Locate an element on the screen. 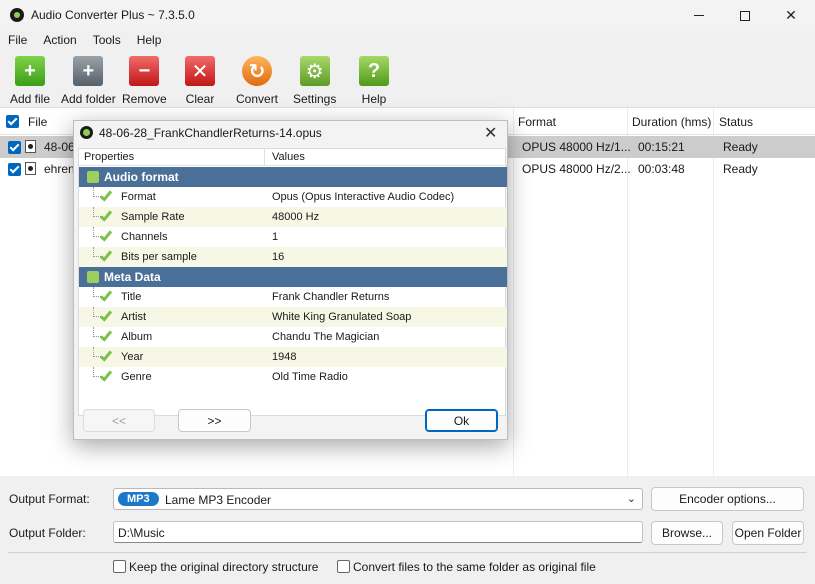 The height and width of the screenshot is (584, 815). help-button: ? Help is located at coordinates (374, 81).